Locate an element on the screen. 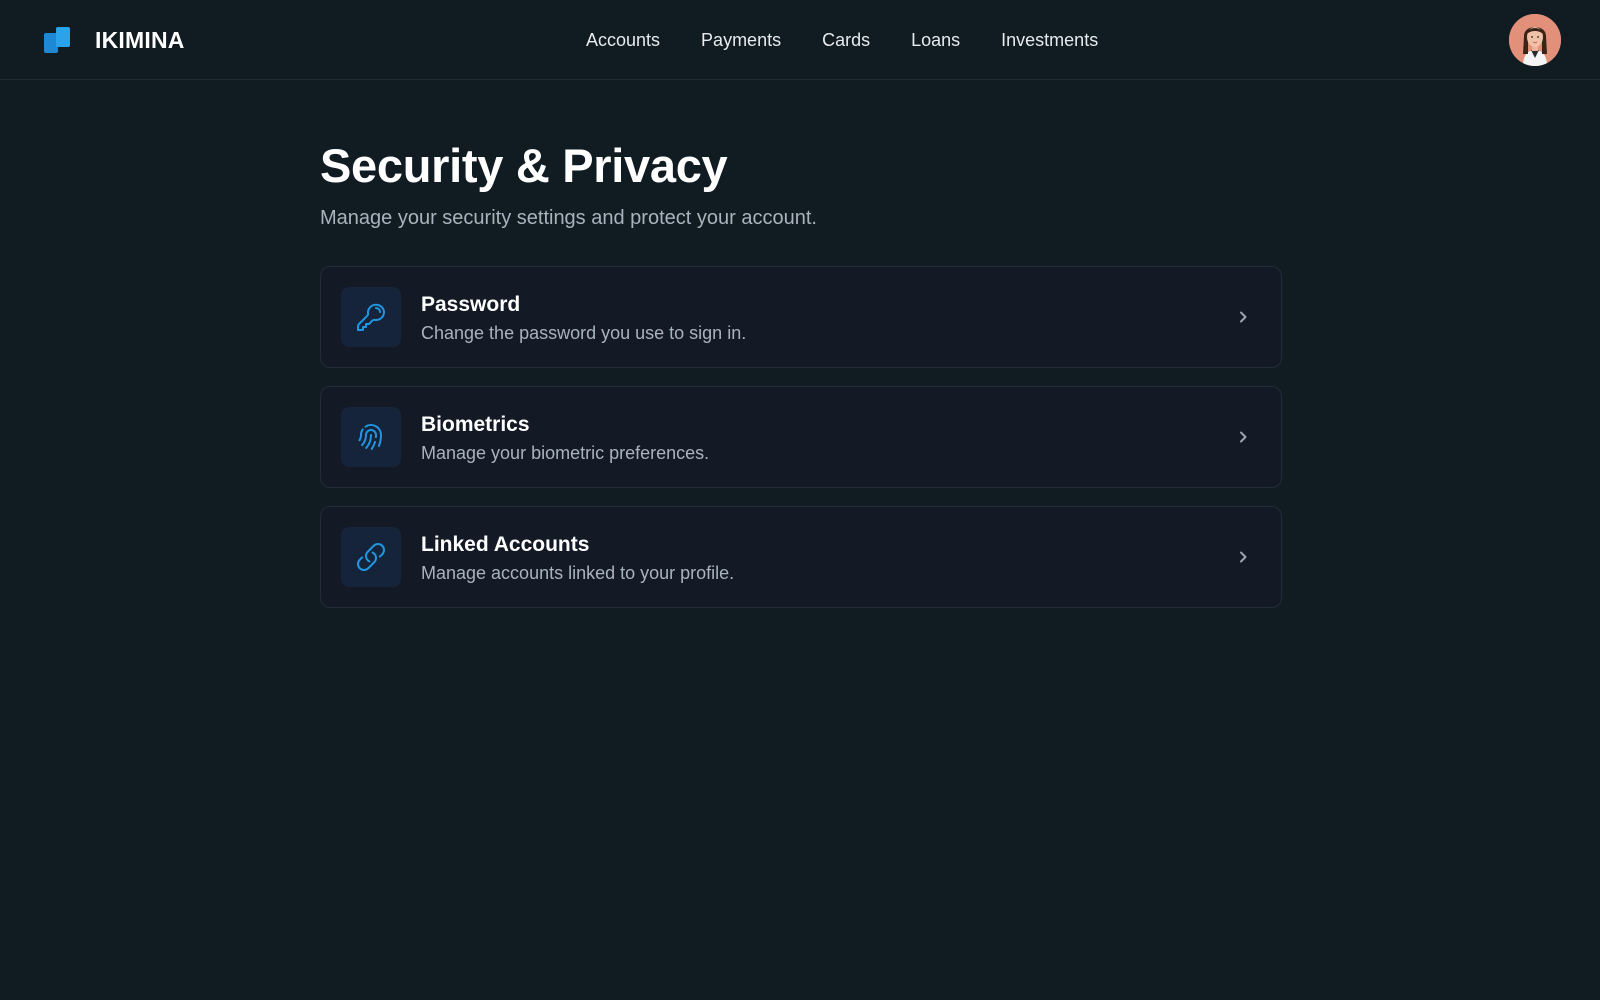  brand: IKIMINA is located at coordinates (114, 40).